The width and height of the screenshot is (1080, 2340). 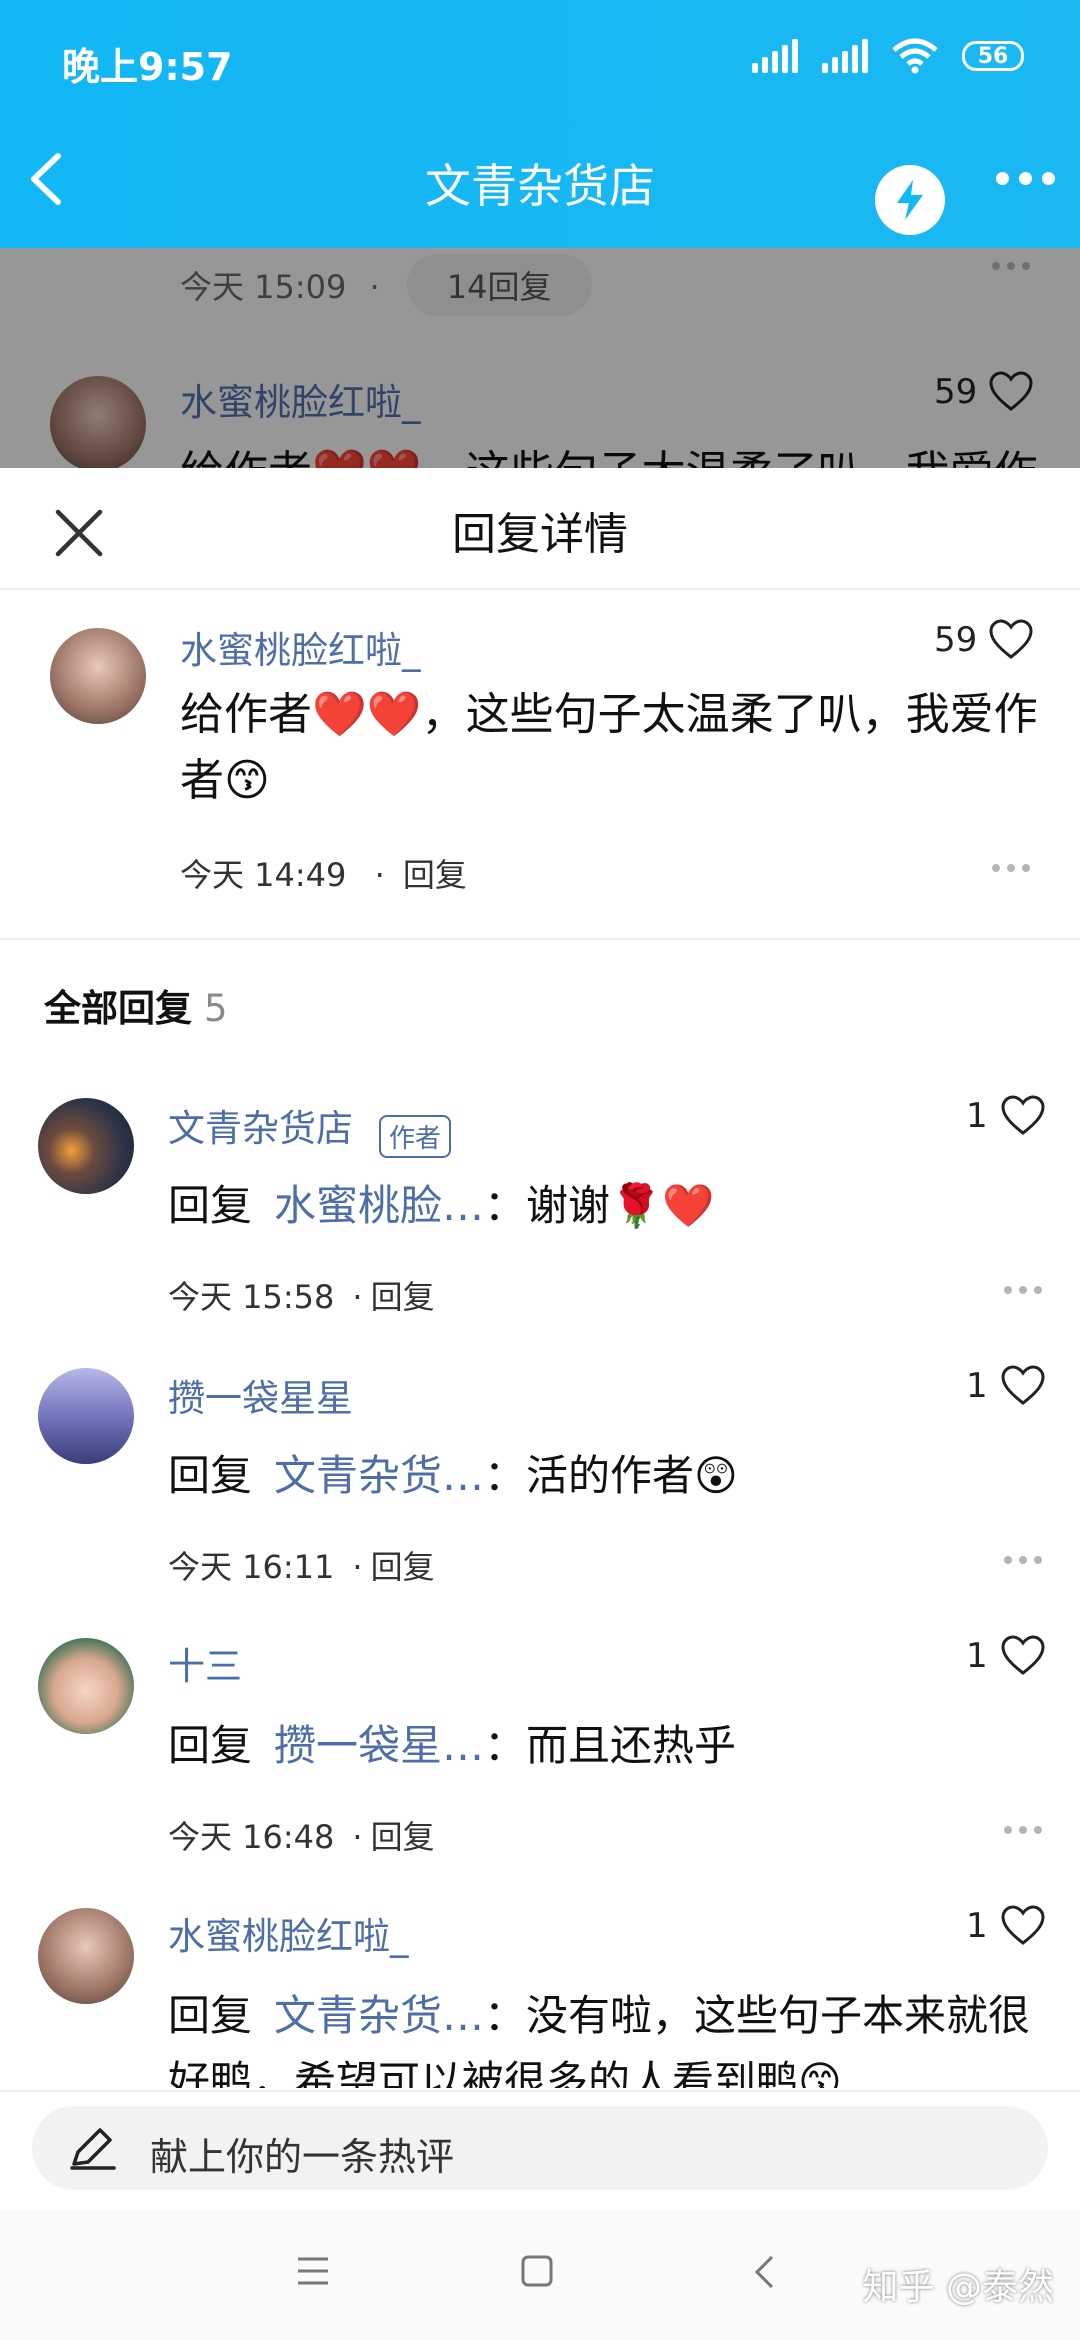 What do you see at coordinates (288, 1933) in the screenshot?
I see `reply-4-user: 水蜜桃脸红啦_` at bounding box center [288, 1933].